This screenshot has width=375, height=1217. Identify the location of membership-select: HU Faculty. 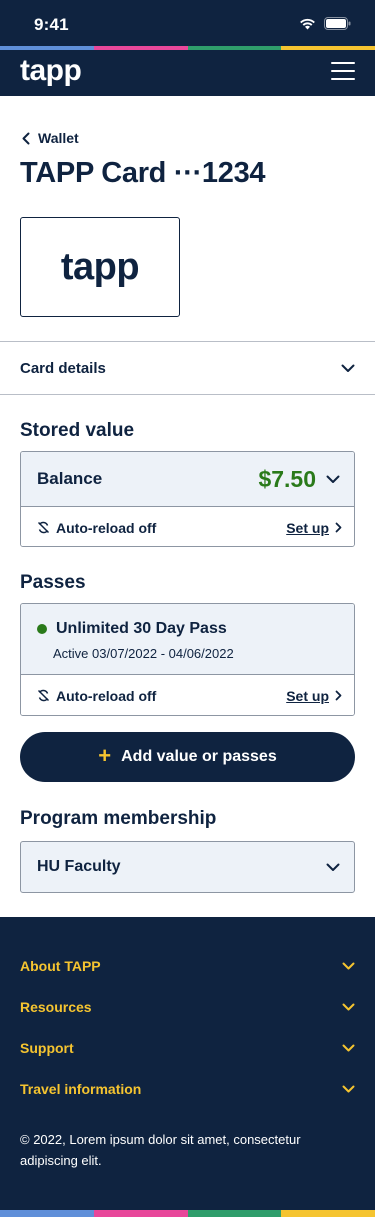
(187, 867).